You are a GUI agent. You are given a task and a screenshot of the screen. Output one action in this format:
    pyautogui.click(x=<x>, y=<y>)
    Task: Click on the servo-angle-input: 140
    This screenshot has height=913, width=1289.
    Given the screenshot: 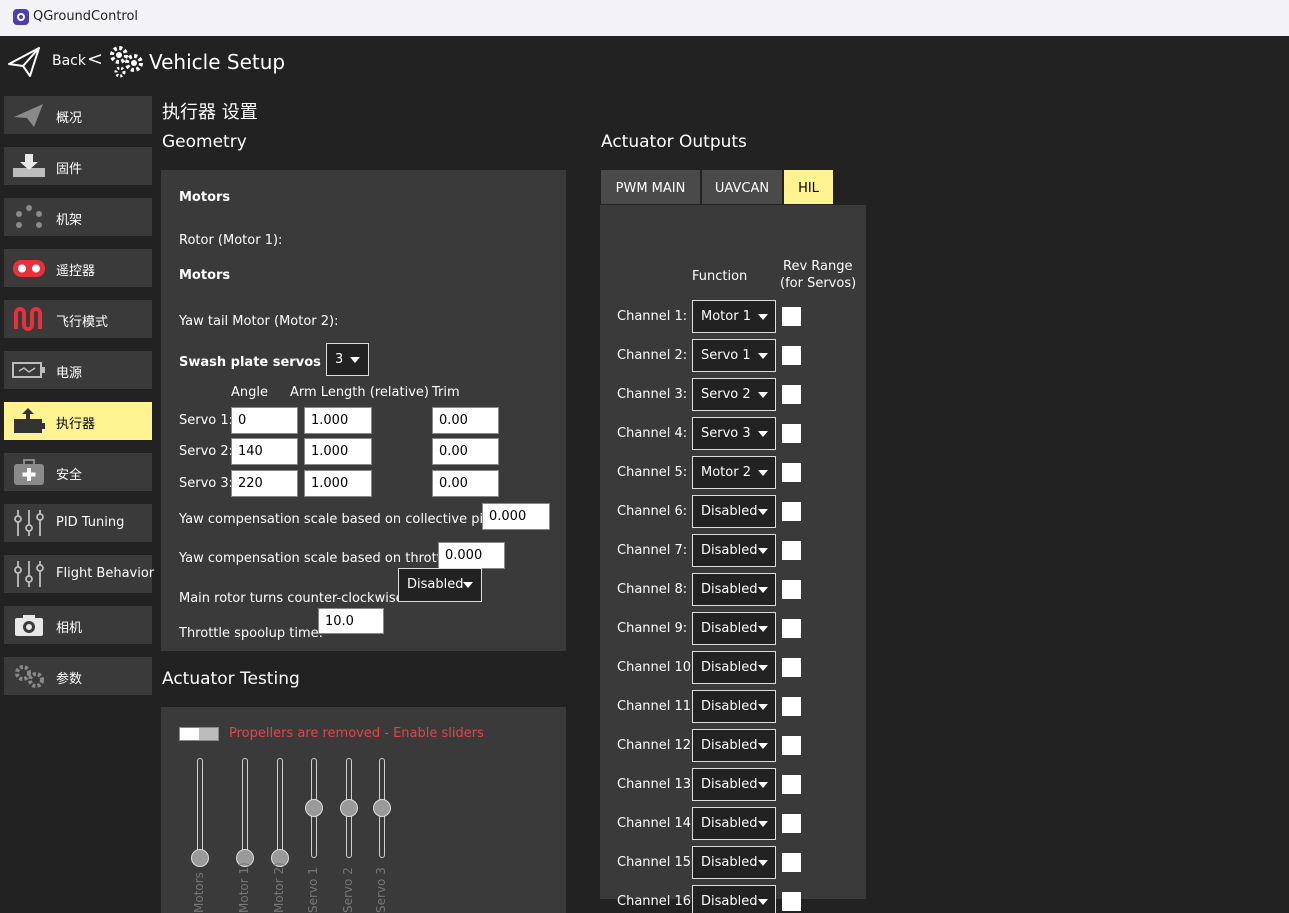 What is the action you would take?
    pyautogui.click(x=264, y=451)
    